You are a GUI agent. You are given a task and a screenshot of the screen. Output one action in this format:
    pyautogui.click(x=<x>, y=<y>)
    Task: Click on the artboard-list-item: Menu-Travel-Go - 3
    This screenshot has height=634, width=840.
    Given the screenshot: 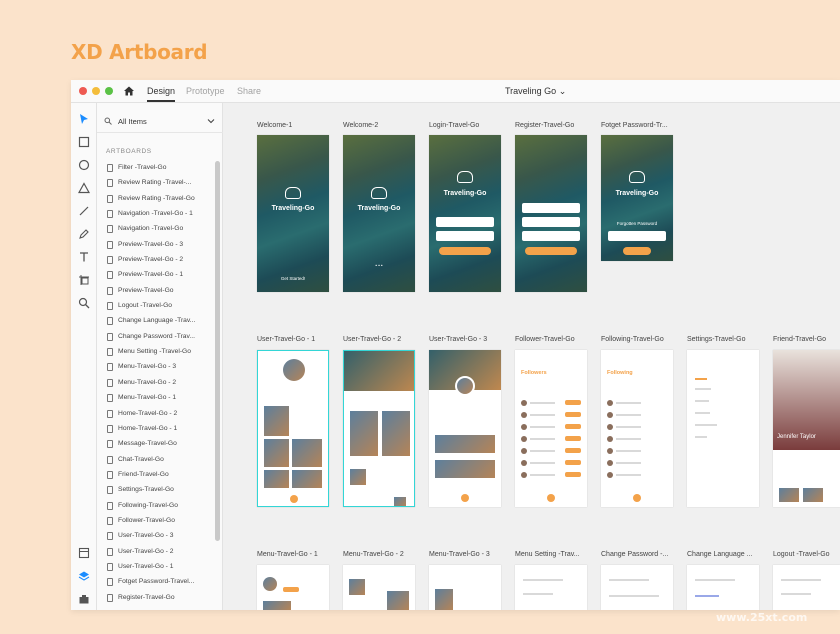 What is the action you would take?
    pyautogui.click(x=156, y=367)
    